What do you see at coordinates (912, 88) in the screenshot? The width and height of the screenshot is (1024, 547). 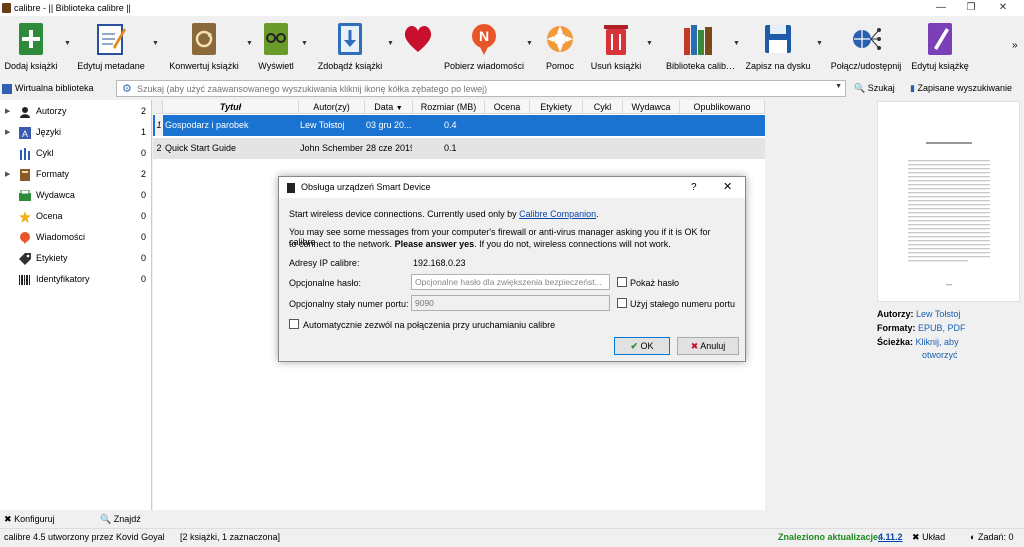 I see `bookmark-icon: ▮` at bounding box center [912, 88].